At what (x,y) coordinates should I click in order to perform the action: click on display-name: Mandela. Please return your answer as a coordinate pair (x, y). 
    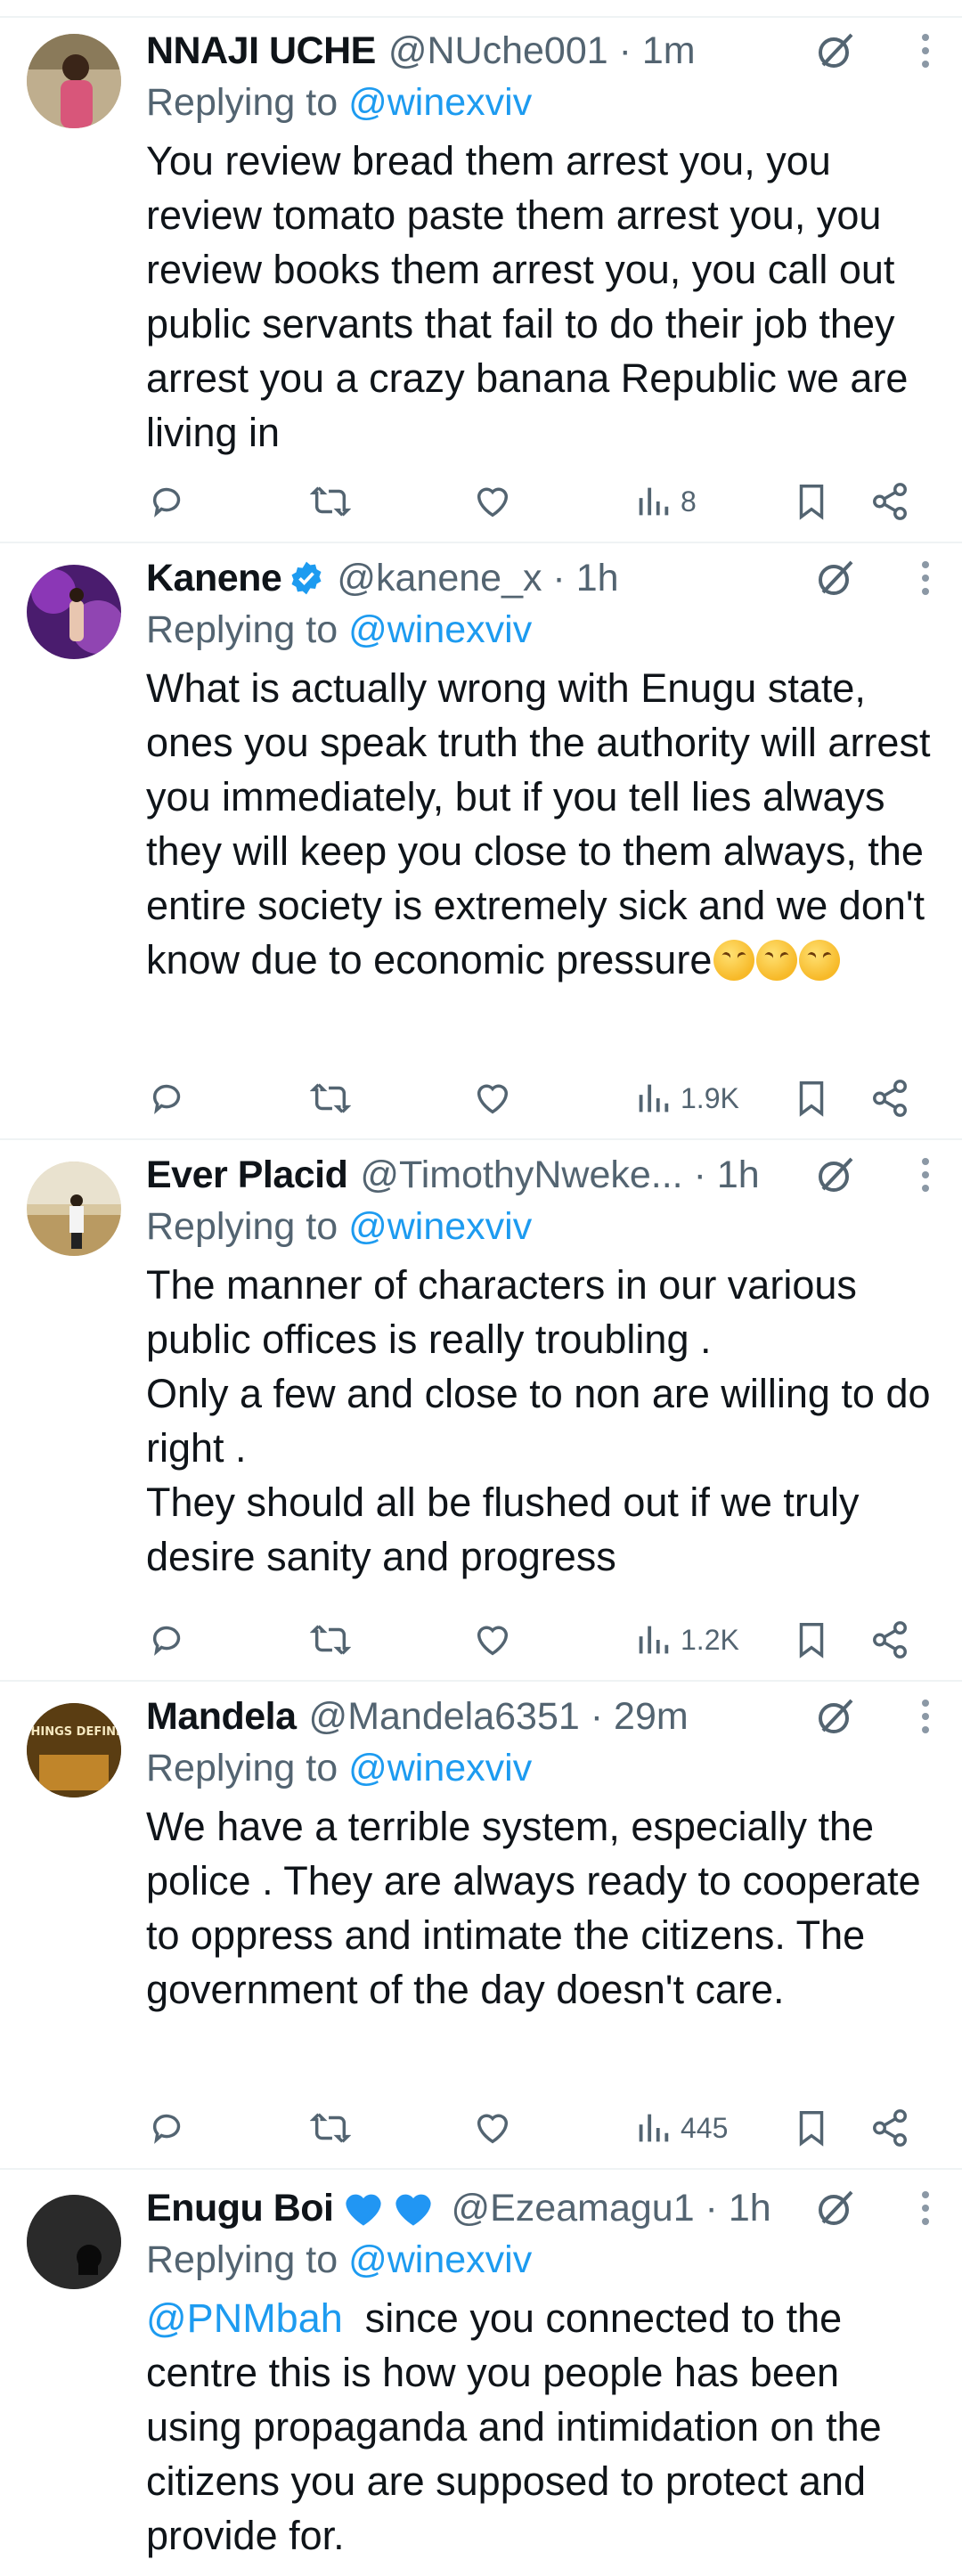
    Looking at the image, I should click on (221, 1717).